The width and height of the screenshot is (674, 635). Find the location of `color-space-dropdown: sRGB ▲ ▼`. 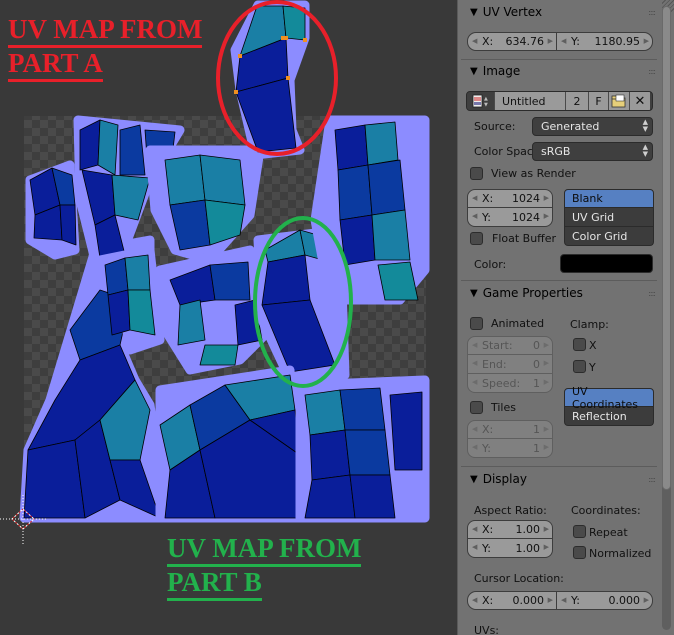

color-space-dropdown: sRGB ▲ ▼ is located at coordinates (592, 151).